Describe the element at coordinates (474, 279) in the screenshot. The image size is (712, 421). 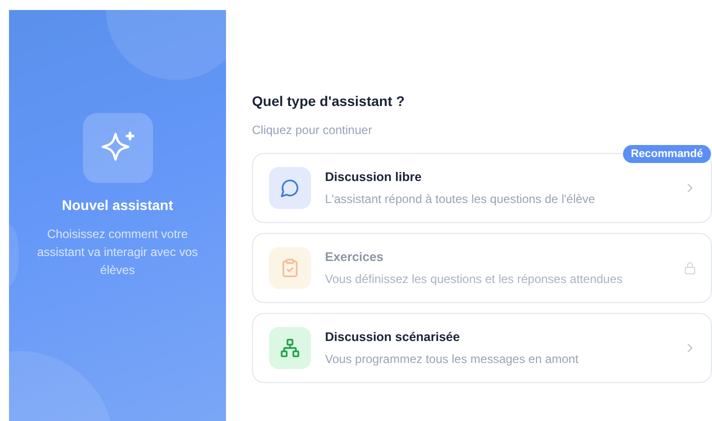
I see `option-description: Vous définissez les questions et les réponses attendues` at that location.